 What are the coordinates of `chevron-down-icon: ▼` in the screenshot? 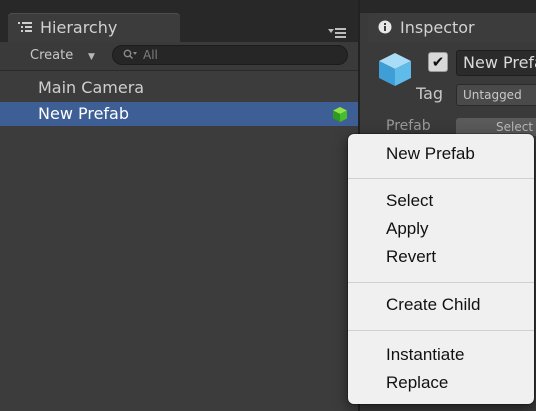 It's located at (91, 57).